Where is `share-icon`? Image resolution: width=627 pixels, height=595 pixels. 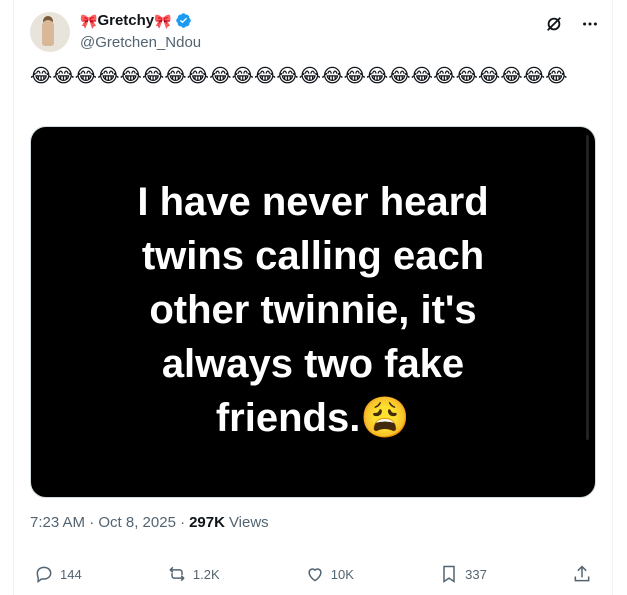
share-icon is located at coordinates (582, 573).